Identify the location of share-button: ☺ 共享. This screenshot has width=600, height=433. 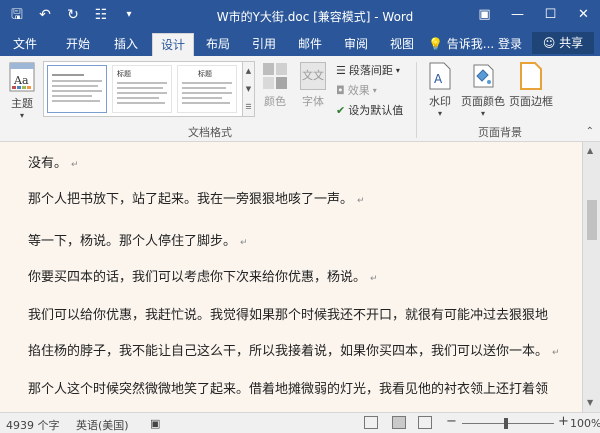
(563, 43).